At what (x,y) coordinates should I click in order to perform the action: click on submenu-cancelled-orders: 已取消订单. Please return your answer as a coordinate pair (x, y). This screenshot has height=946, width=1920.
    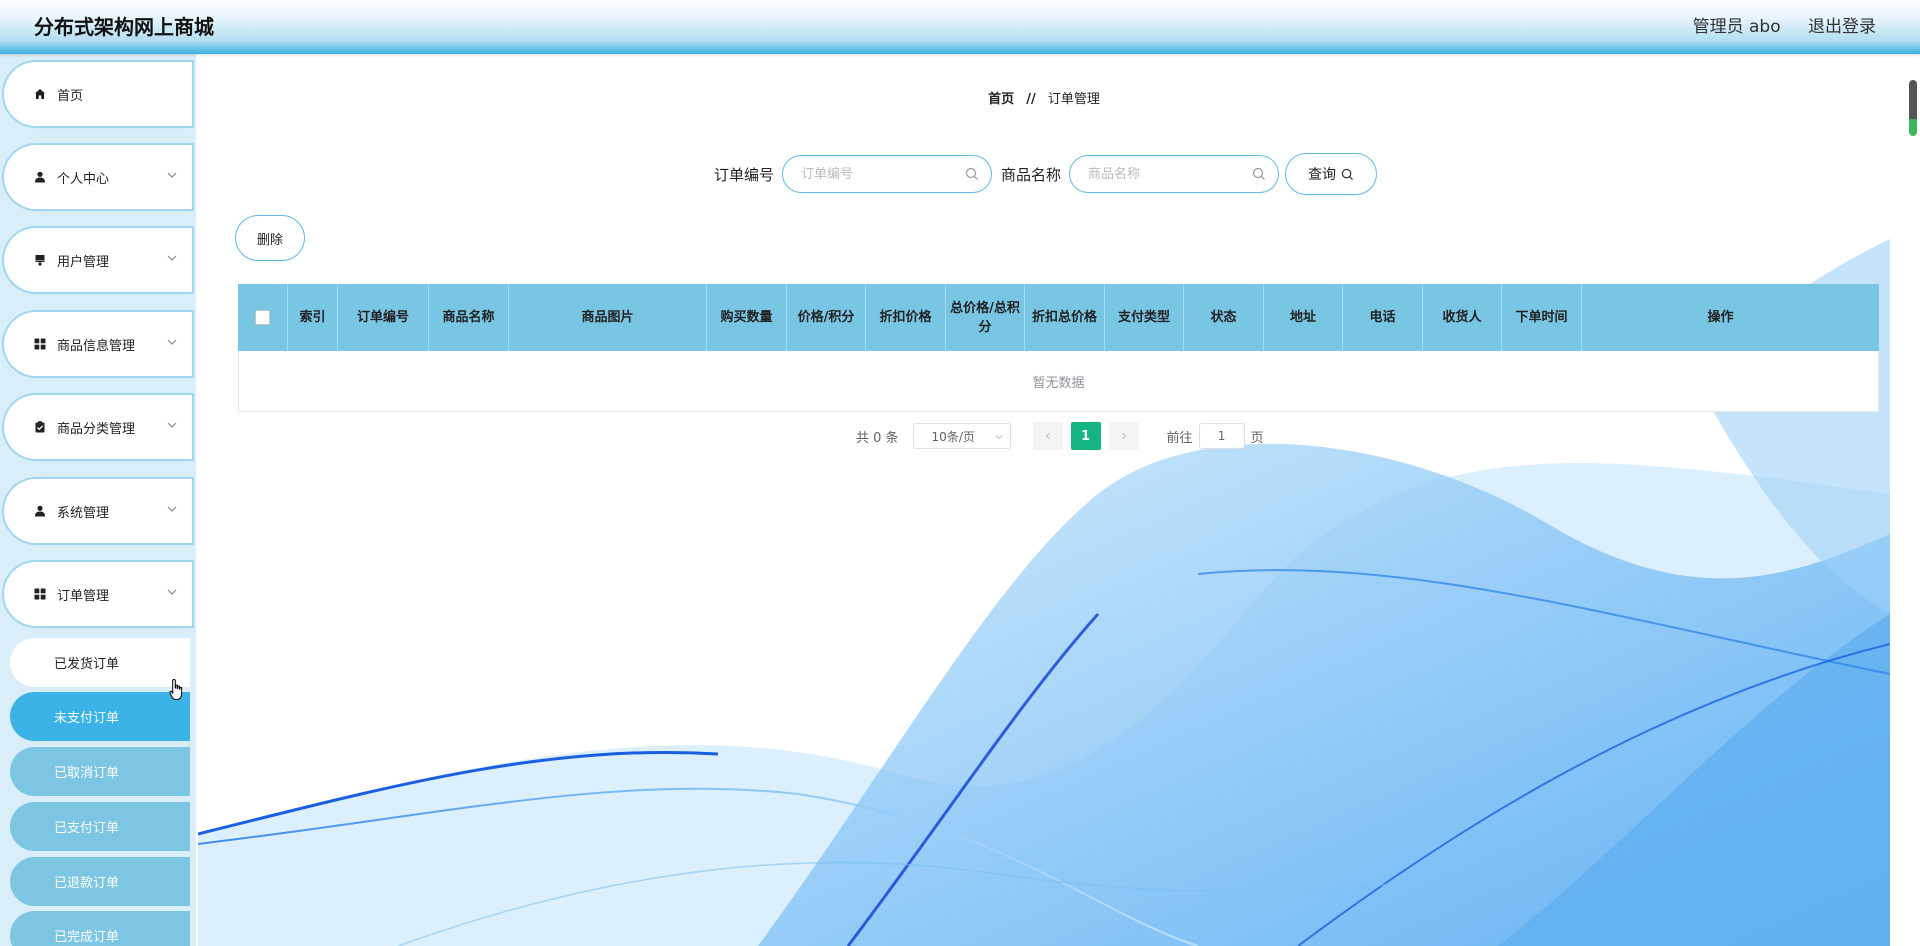
    Looking at the image, I should click on (100, 771).